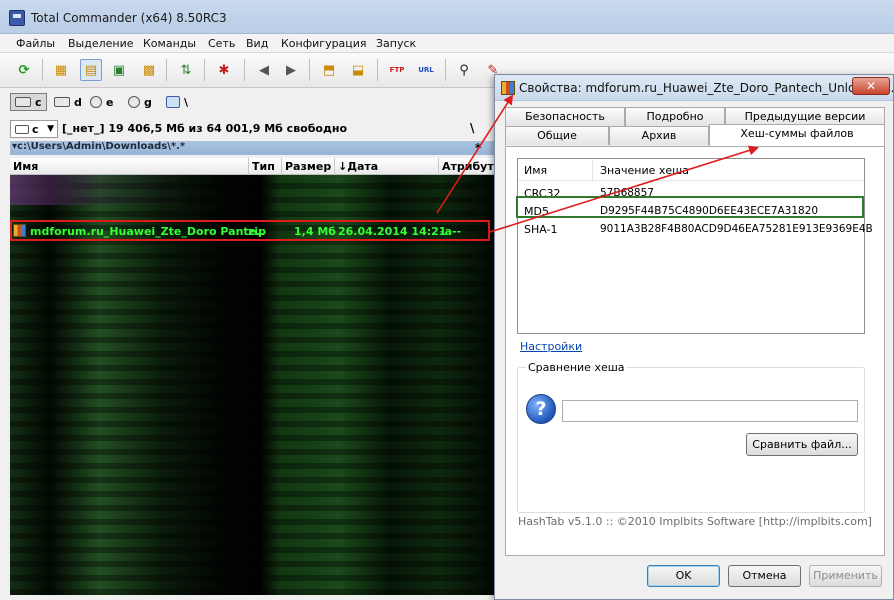  What do you see at coordinates (291, 70) in the screenshot?
I see `forward-icon: ▶` at bounding box center [291, 70].